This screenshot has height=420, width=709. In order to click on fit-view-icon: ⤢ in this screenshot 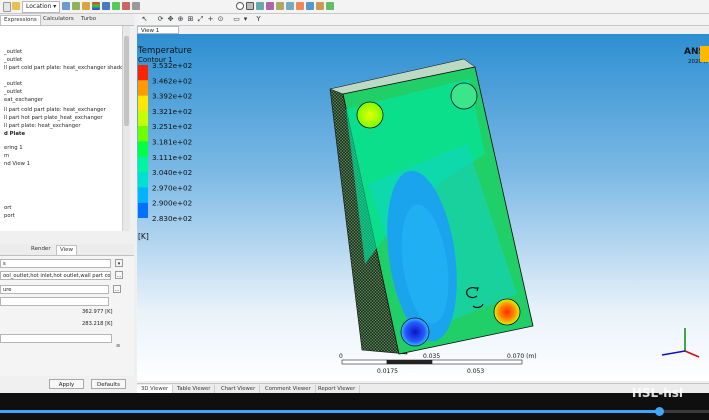, I will do `click(200, 19)`.